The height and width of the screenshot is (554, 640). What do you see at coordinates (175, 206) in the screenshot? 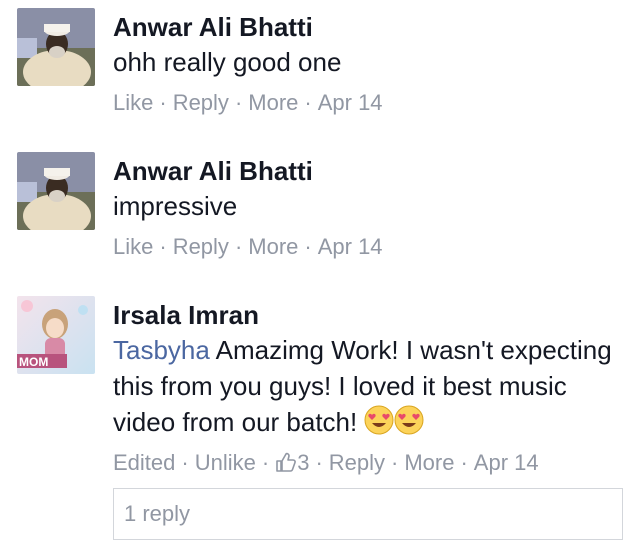
I see `comment-text: impressive` at bounding box center [175, 206].